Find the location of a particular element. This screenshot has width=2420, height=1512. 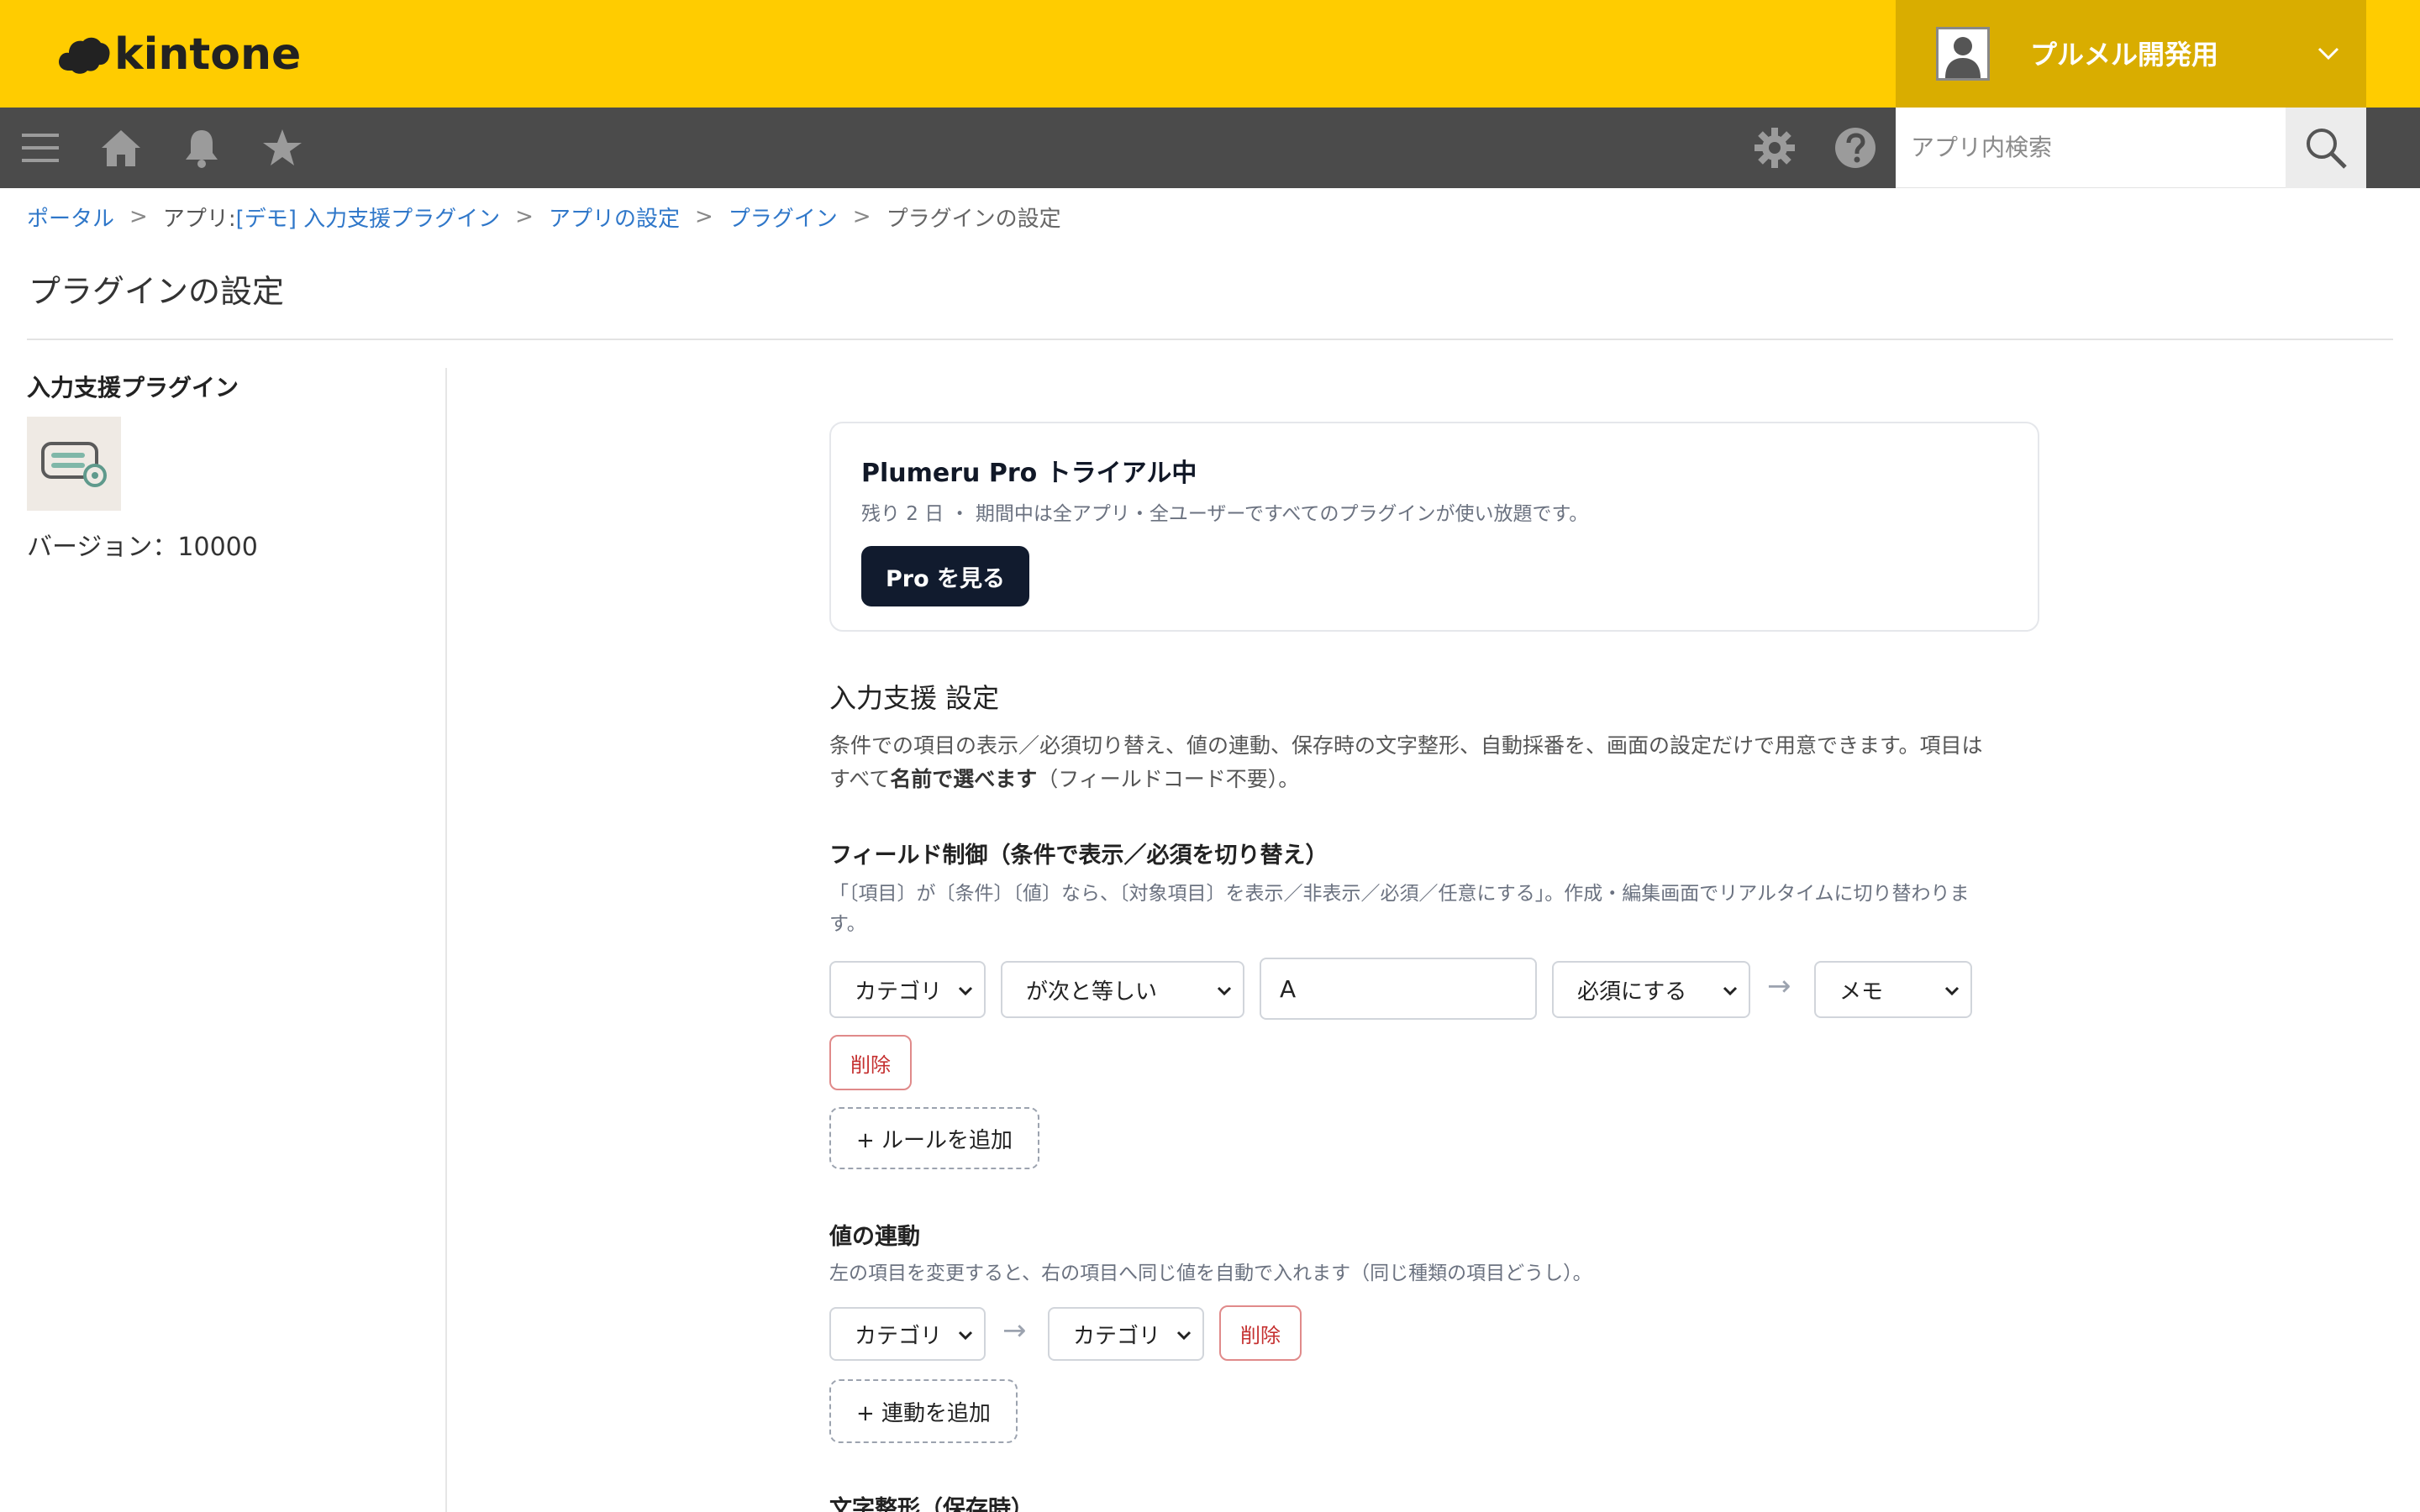

menu-icon is located at coordinates (40, 148).